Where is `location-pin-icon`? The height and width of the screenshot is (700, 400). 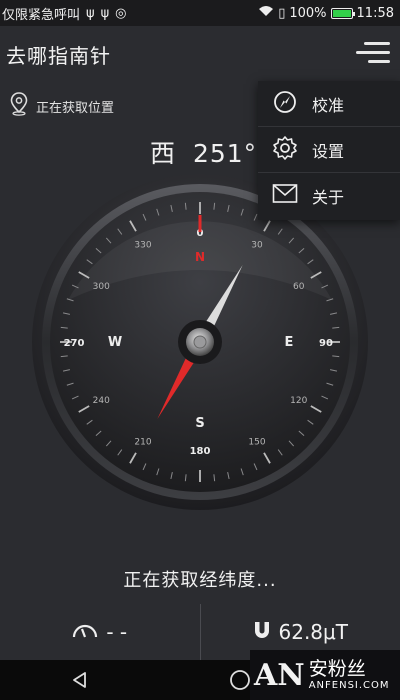 location-pin-icon is located at coordinates (19, 106).